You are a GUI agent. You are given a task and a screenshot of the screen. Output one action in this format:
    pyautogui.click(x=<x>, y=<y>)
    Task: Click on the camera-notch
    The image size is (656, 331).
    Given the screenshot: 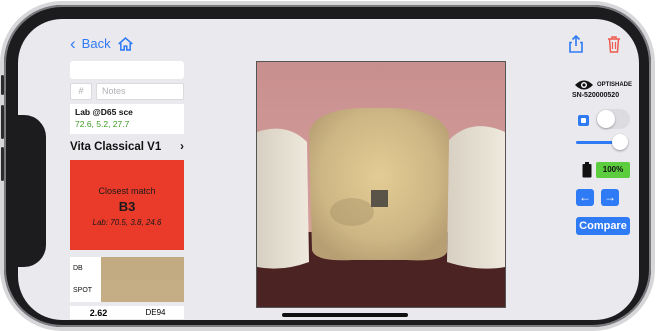 What is the action you would take?
    pyautogui.click(x=32, y=191)
    